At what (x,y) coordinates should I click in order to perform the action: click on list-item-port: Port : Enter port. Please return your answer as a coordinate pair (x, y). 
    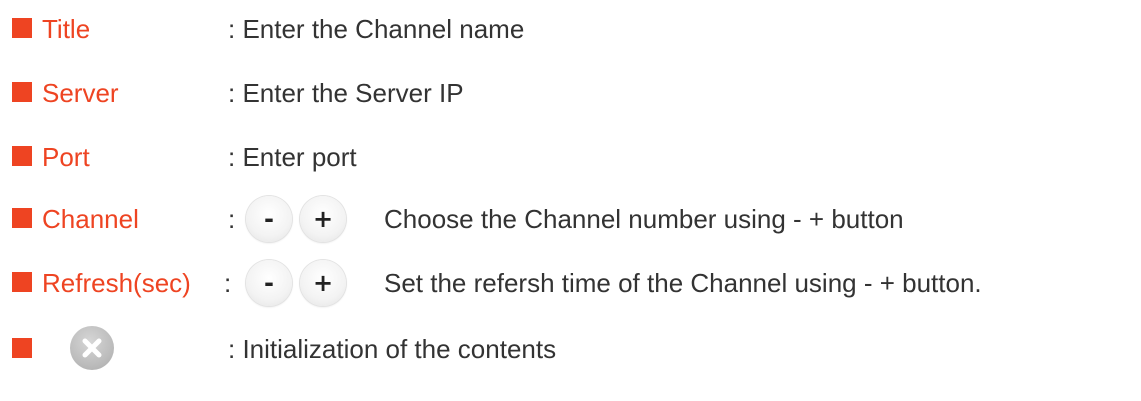
    Looking at the image, I should click on (570, 158).